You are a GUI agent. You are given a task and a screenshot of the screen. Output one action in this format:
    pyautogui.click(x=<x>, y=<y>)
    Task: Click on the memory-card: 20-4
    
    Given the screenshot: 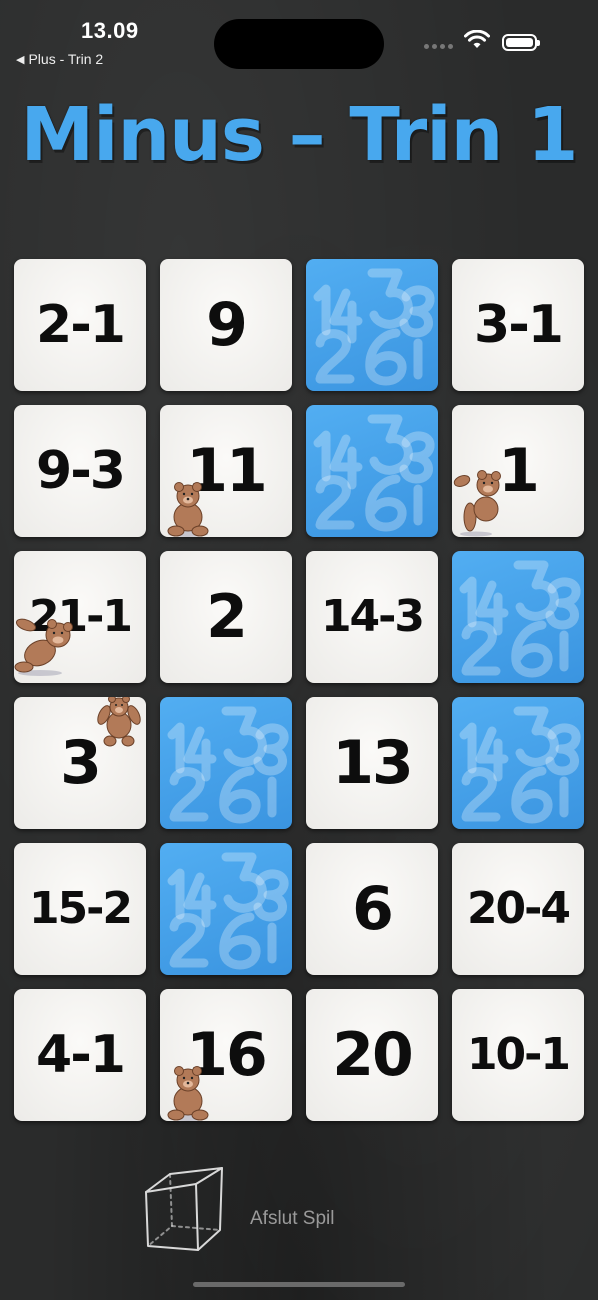 What is the action you would take?
    pyautogui.click(x=518, y=909)
    